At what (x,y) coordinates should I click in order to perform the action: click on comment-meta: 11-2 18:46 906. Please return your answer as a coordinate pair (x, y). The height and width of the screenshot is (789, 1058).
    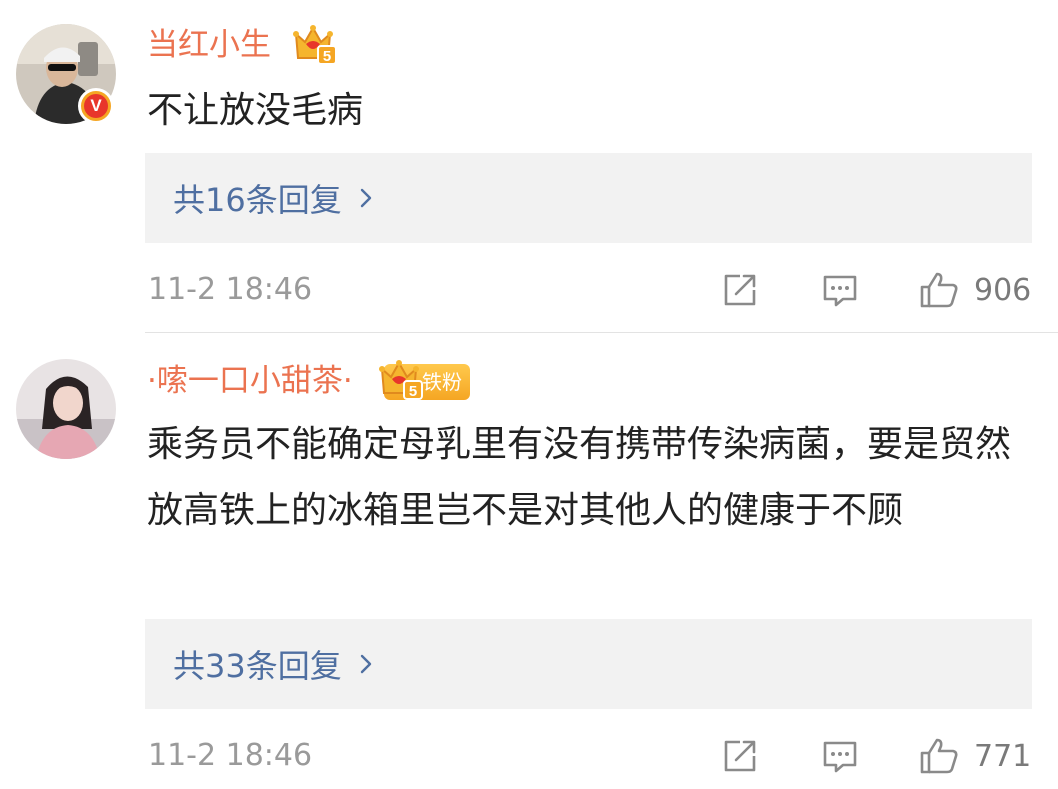
    Looking at the image, I should click on (529, 290).